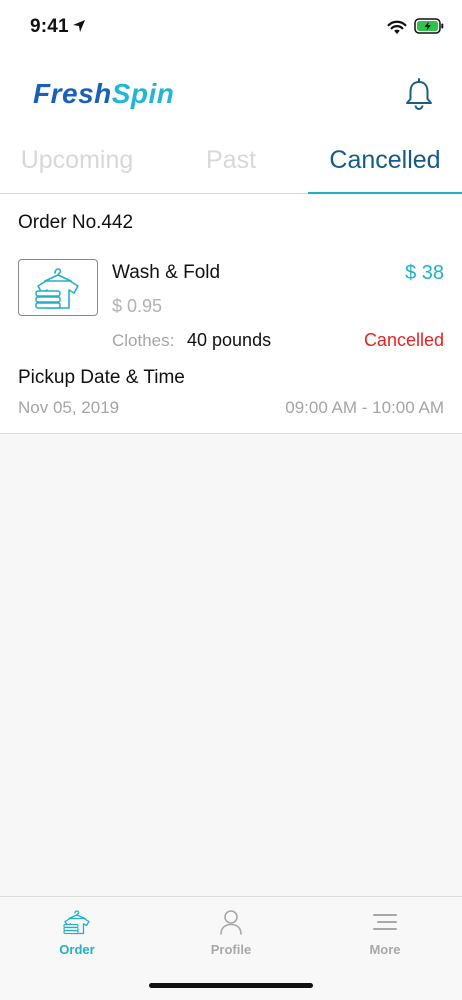 This screenshot has width=462, height=1000. Describe the element at coordinates (385, 193) in the screenshot. I see `active-tab-indicator` at that location.